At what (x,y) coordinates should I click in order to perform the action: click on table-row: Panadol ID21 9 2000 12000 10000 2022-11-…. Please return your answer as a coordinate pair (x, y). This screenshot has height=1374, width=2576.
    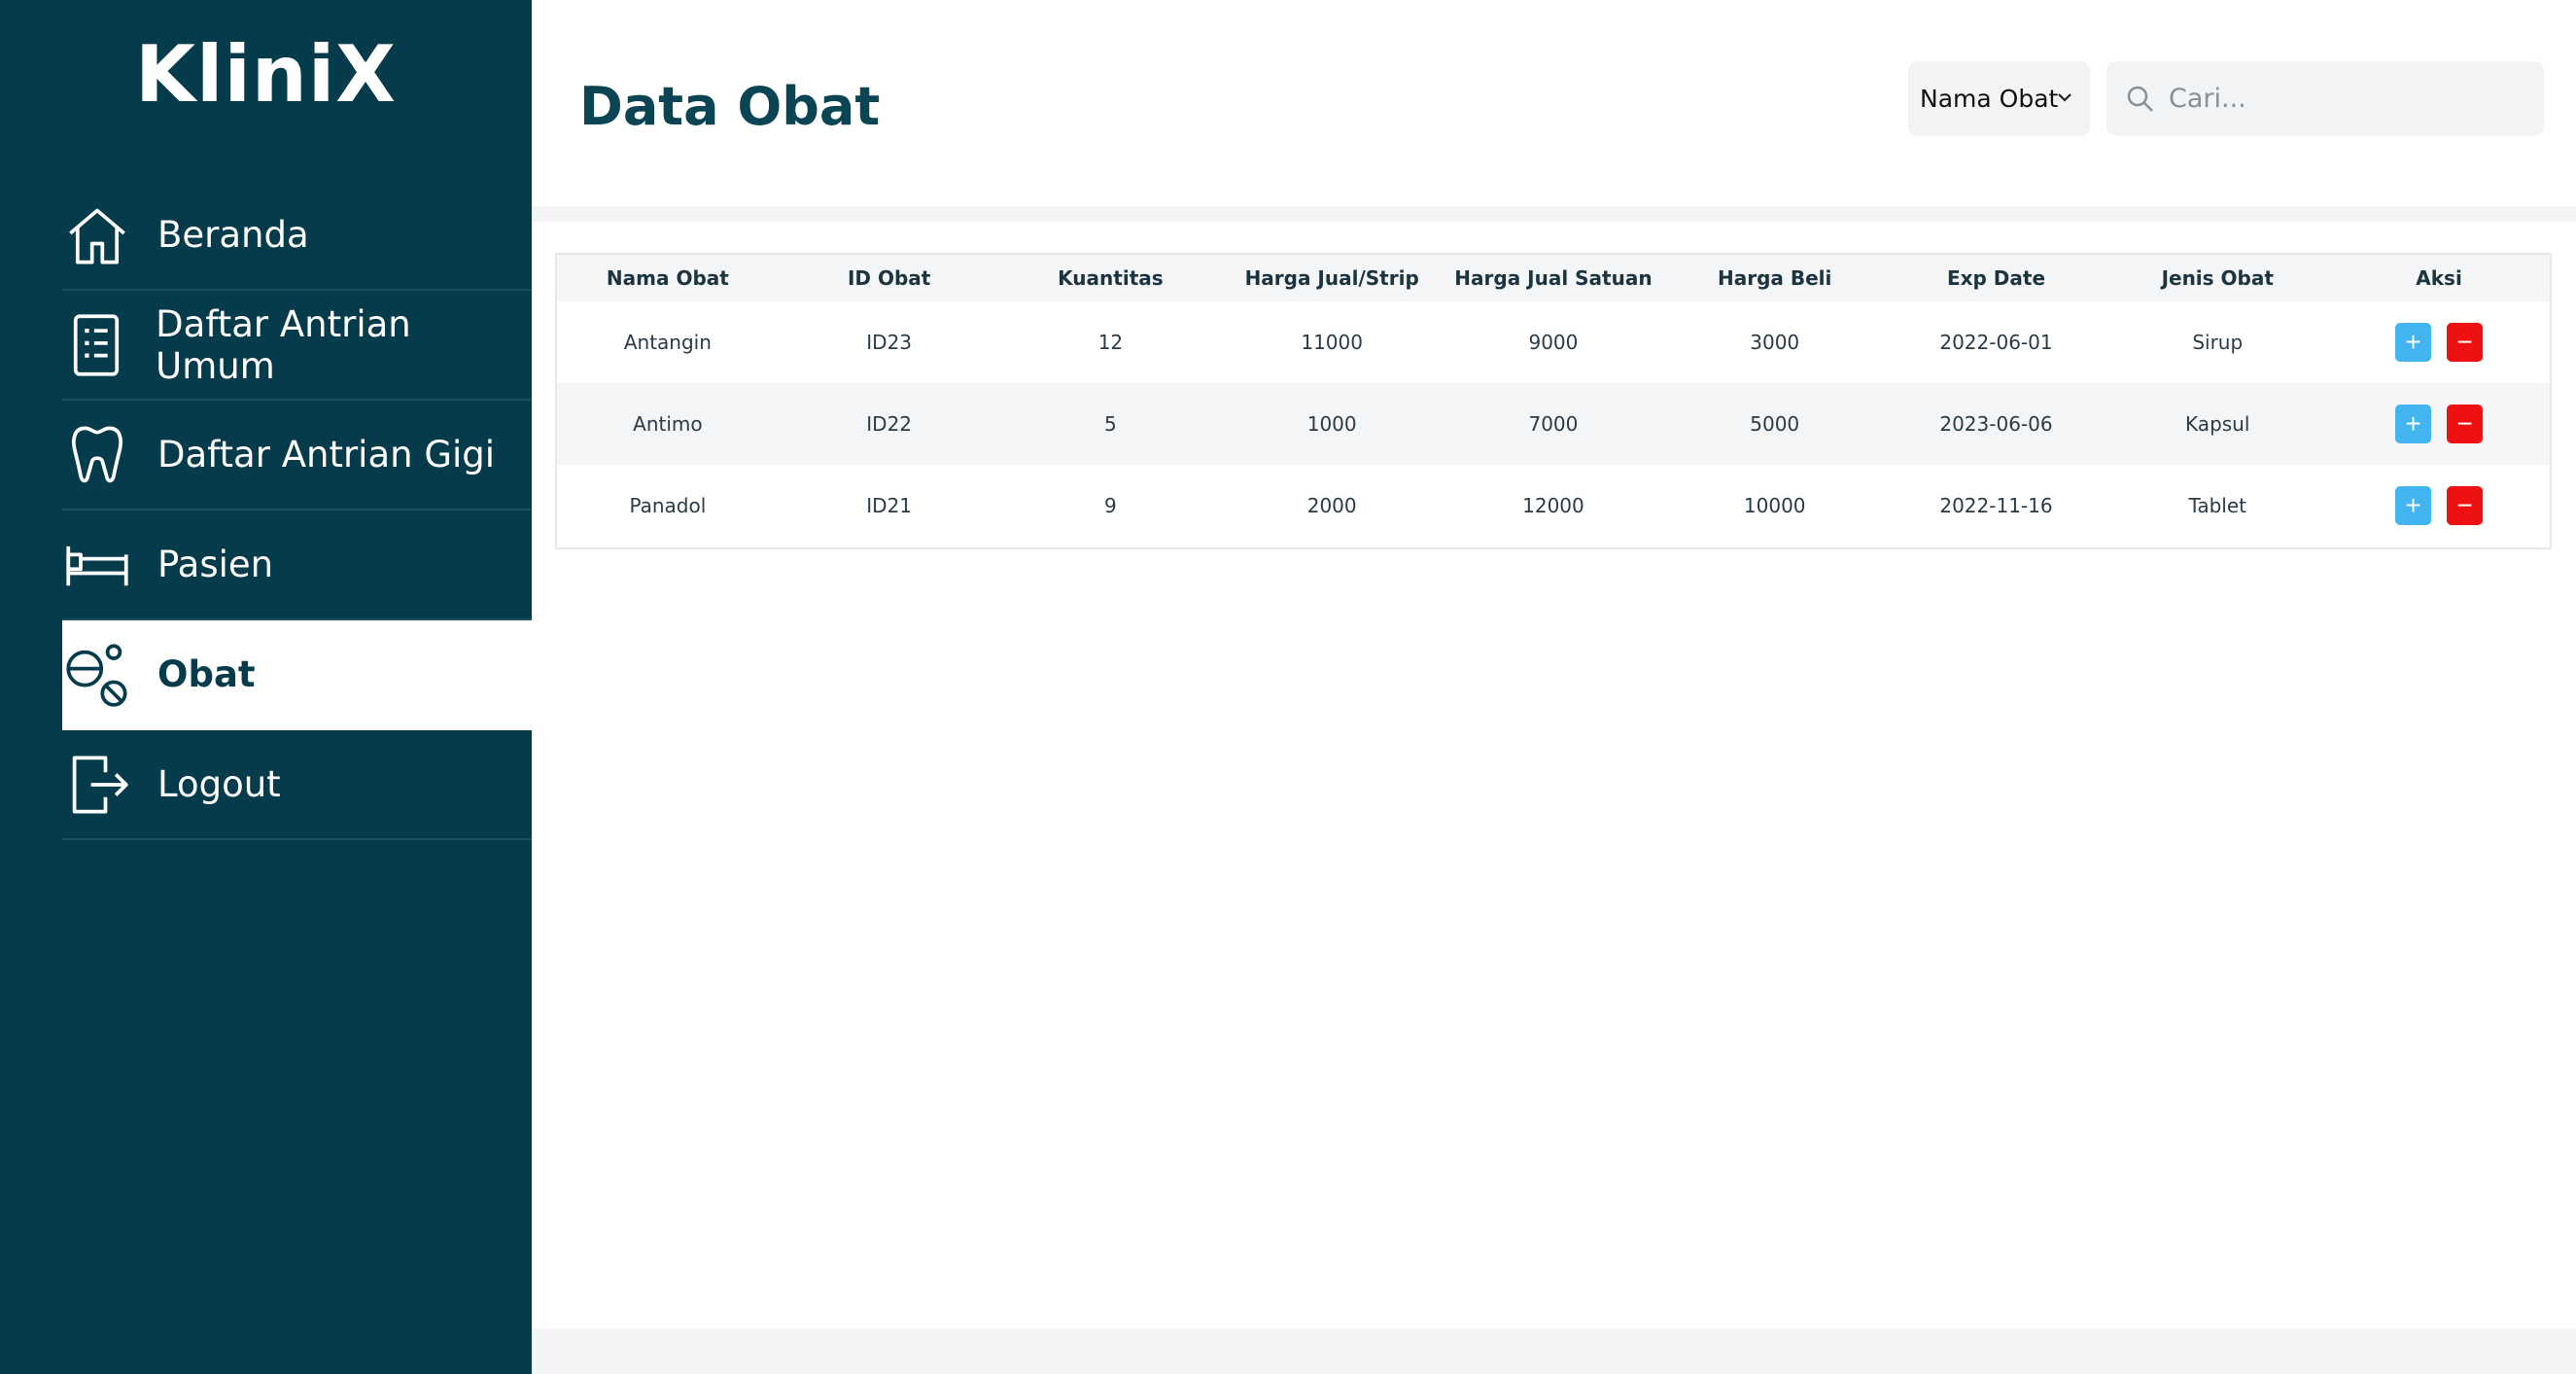
    Looking at the image, I should click on (1553, 505).